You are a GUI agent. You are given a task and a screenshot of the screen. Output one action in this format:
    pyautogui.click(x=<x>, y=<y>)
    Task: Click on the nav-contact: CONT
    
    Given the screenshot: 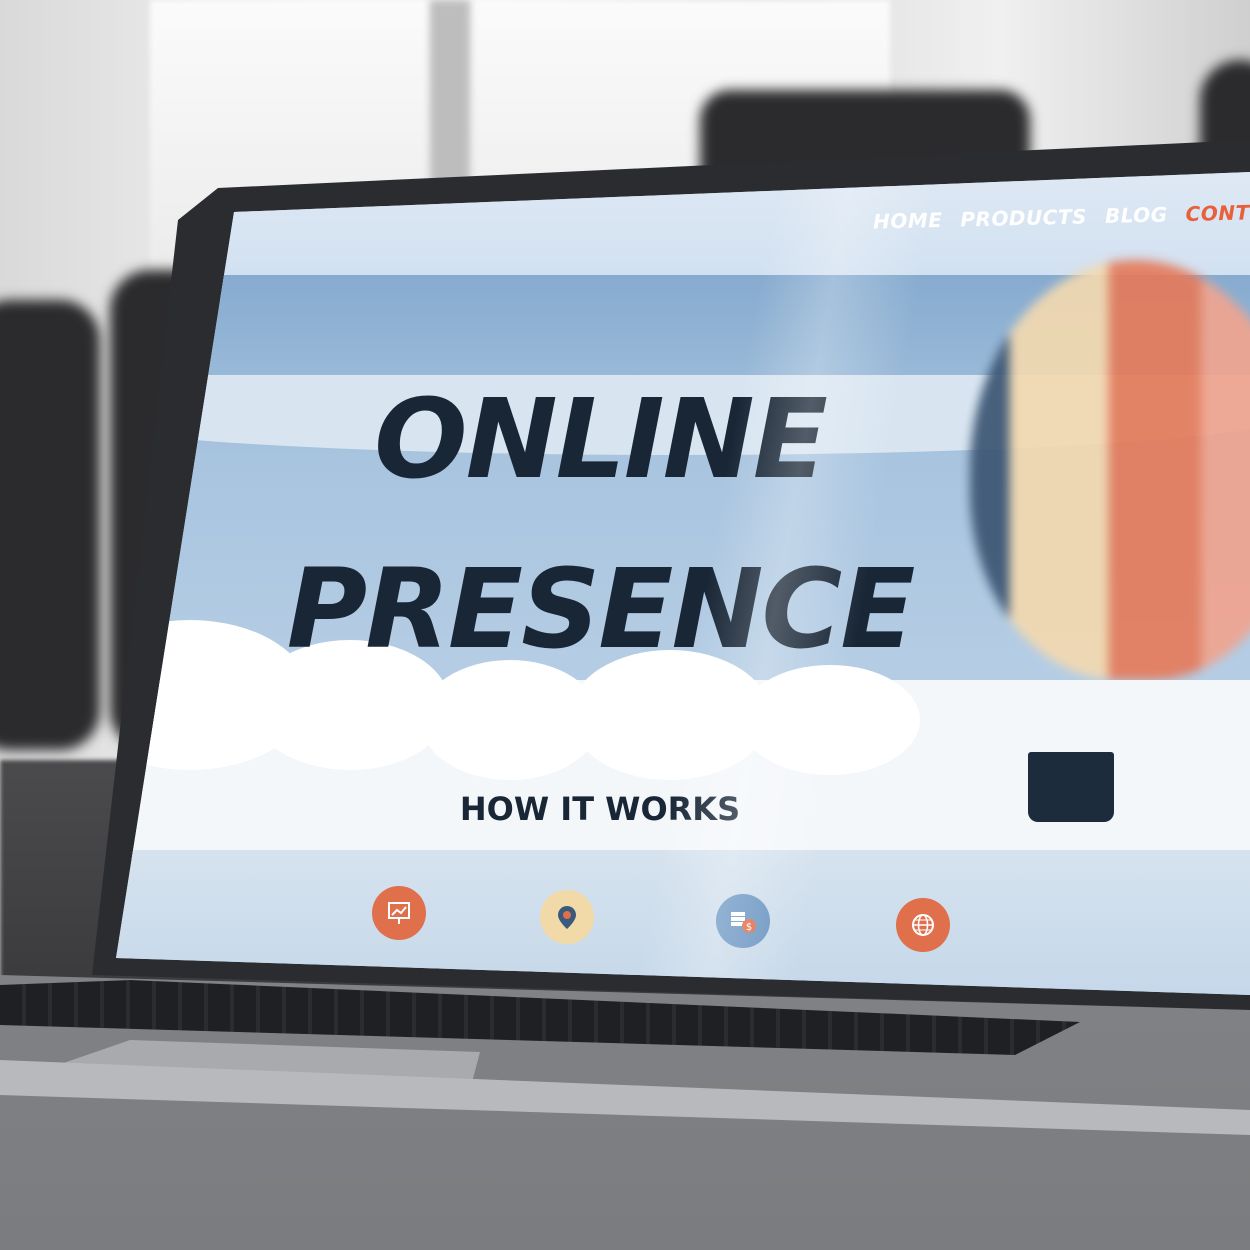 What is the action you would take?
    pyautogui.click(x=1218, y=213)
    